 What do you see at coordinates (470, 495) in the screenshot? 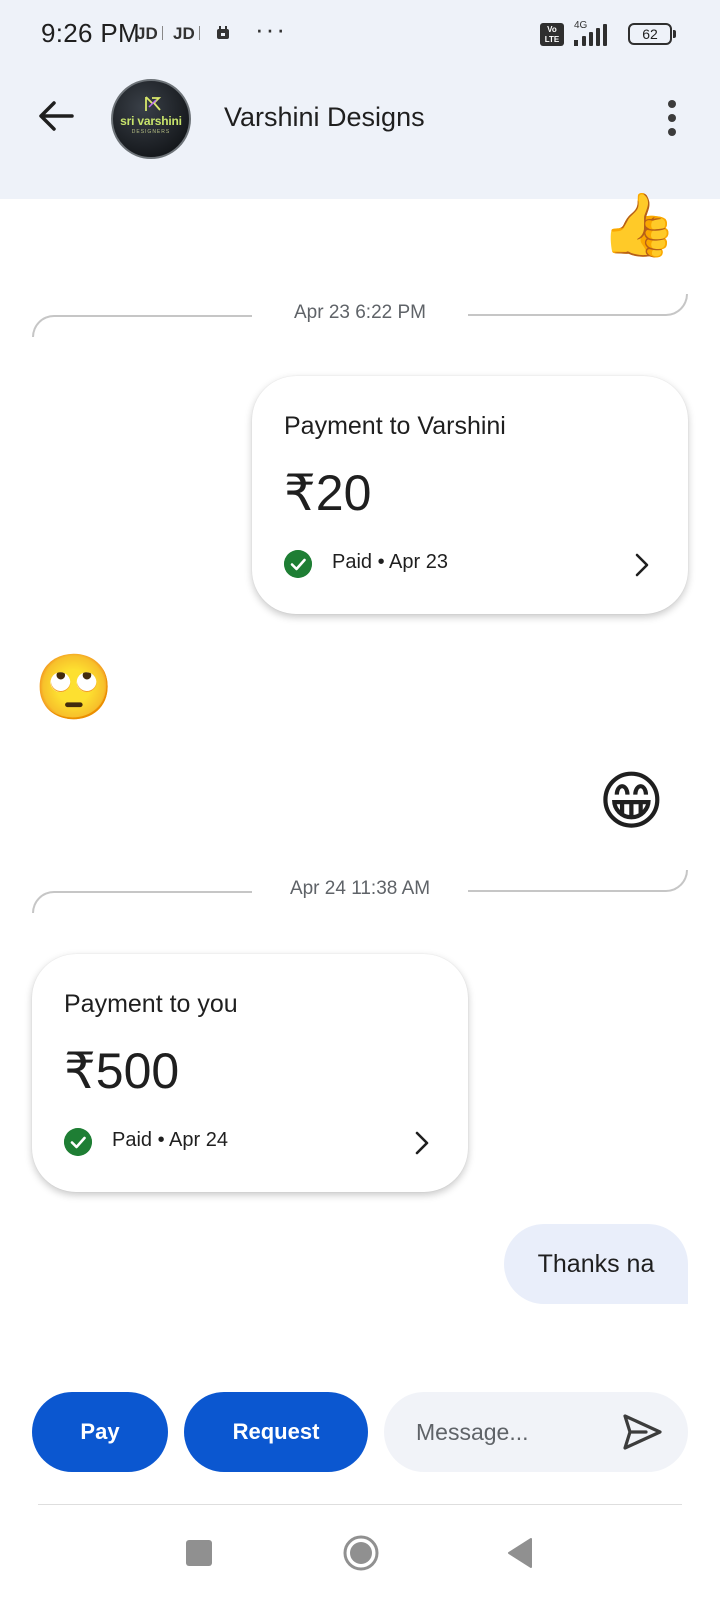
I see `payment-card-sent: Payment to Varshini ₹20 Paid • Apr 23` at bounding box center [470, 495].